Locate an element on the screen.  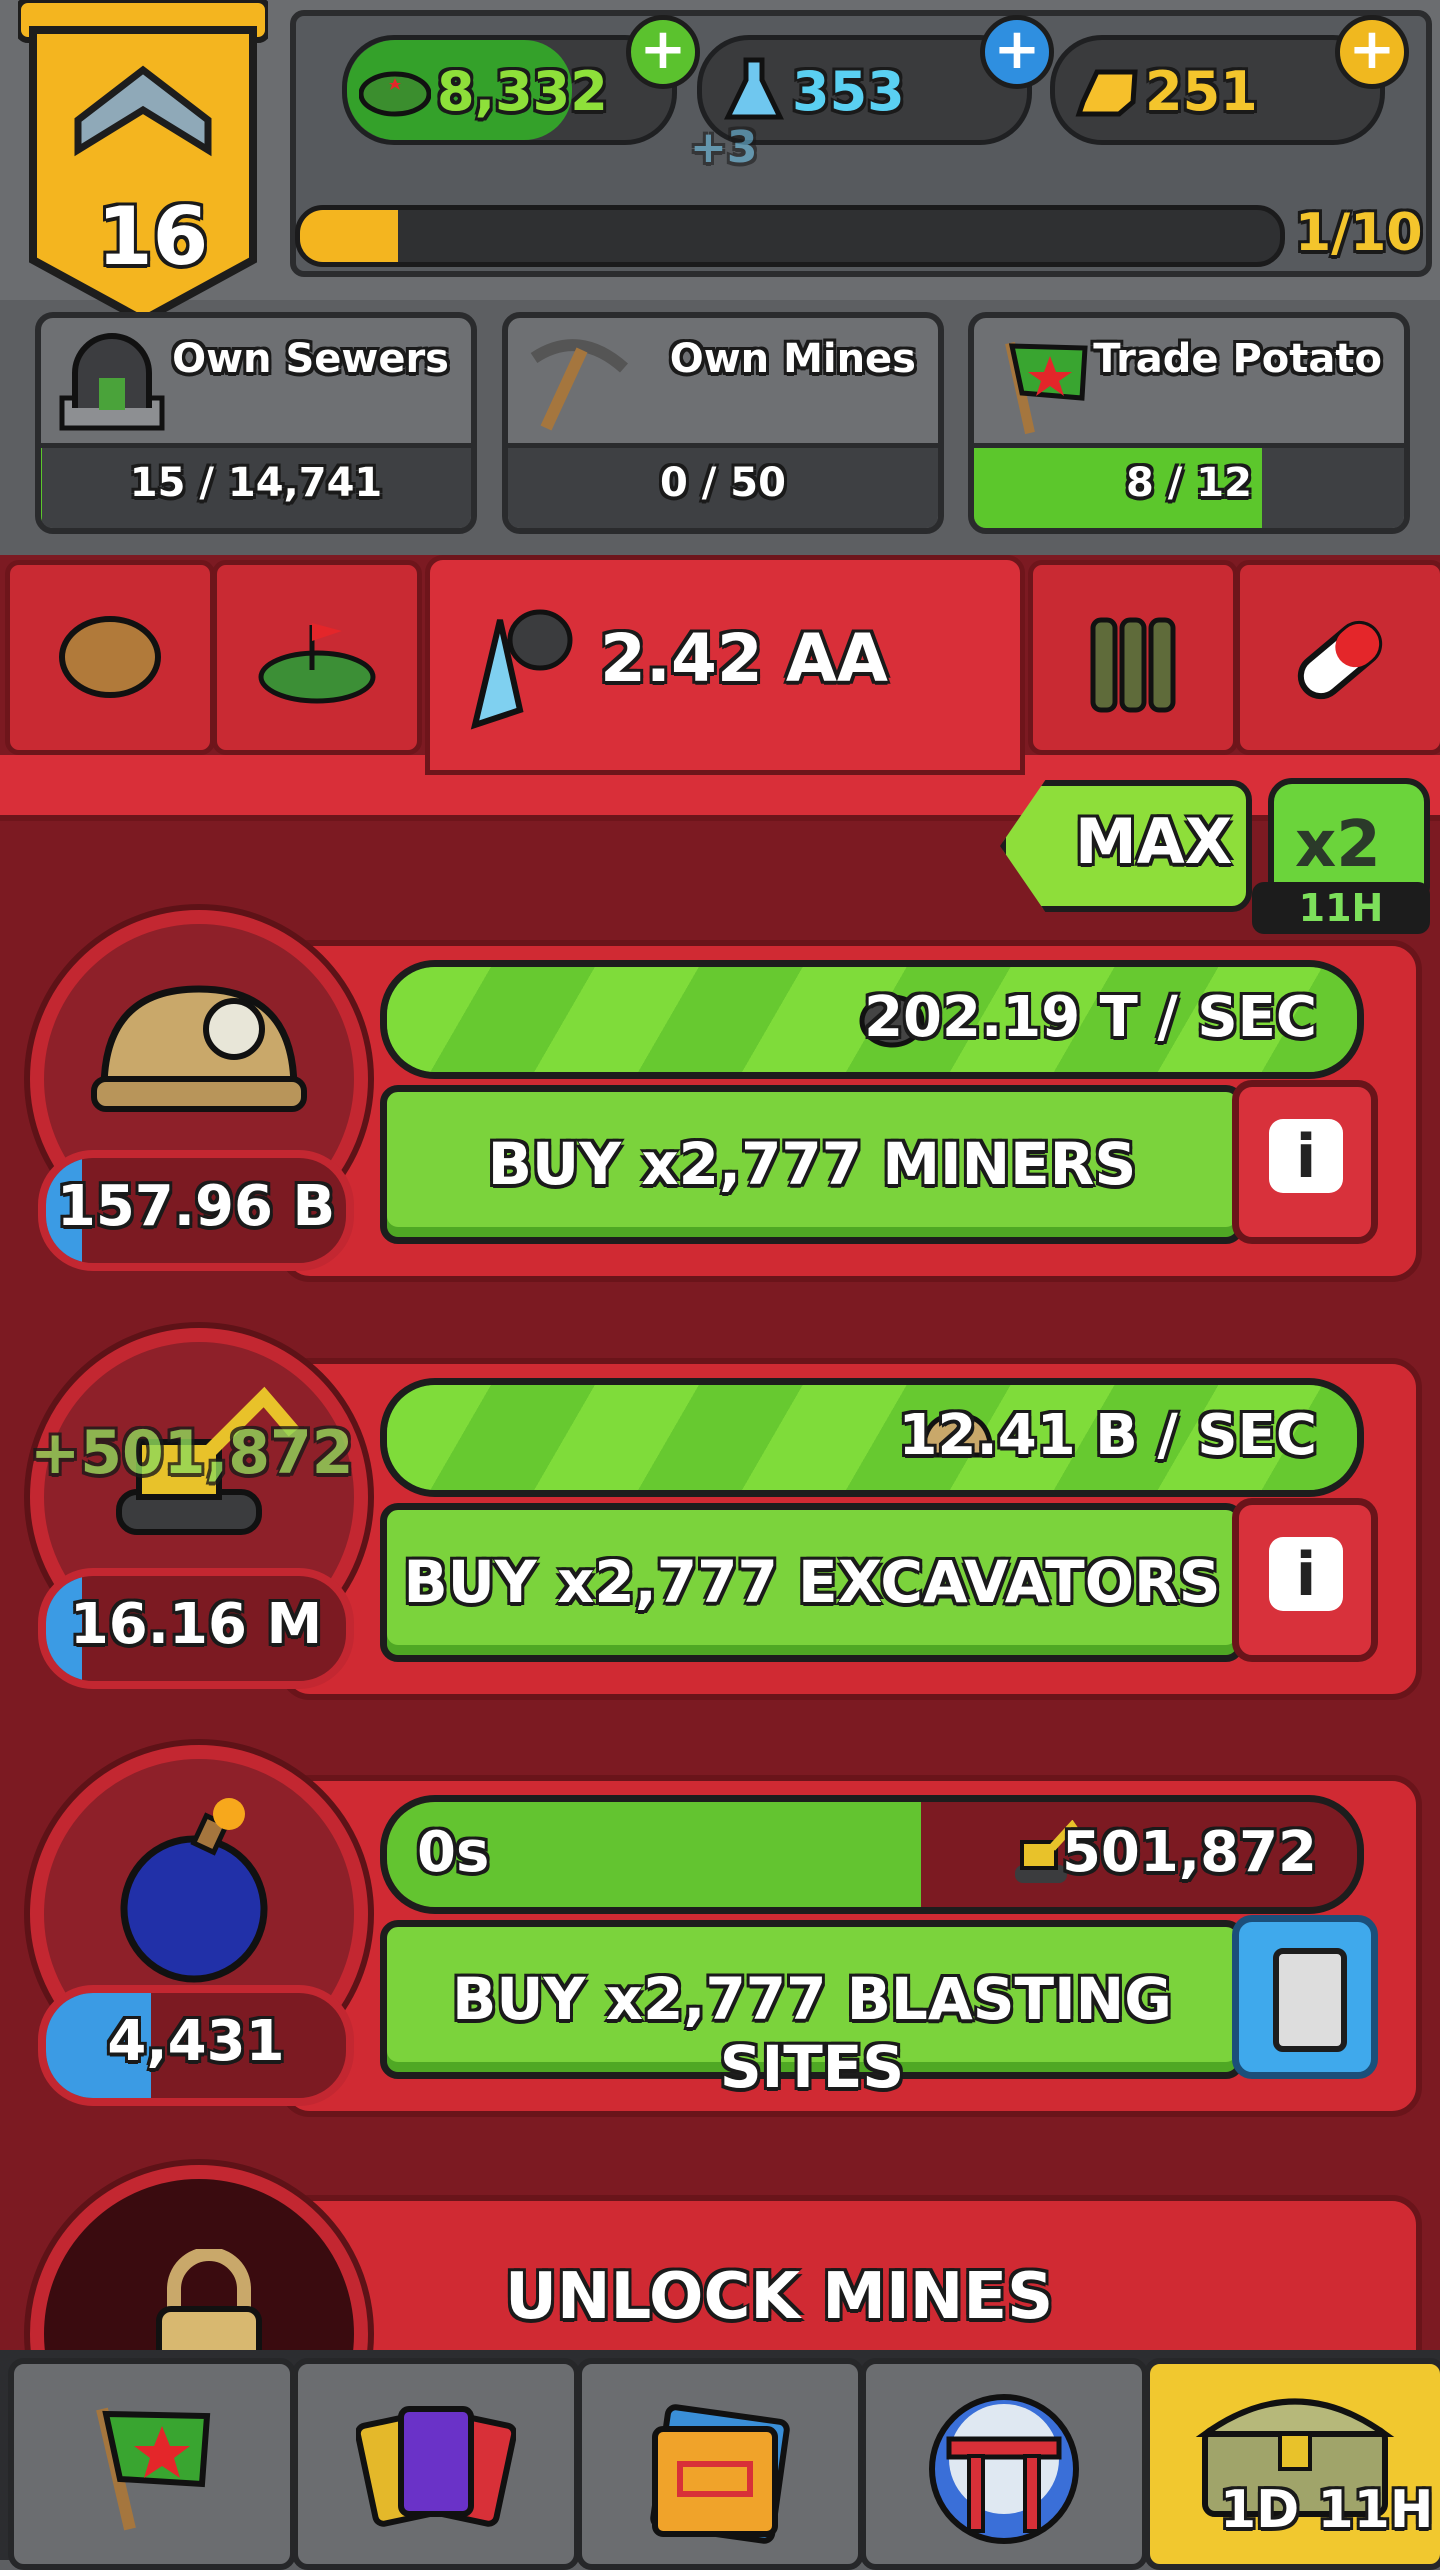
buy-blasting-sites-button: BUY x2,777 BLASTING SITES is located at coordinates (812, 1999).